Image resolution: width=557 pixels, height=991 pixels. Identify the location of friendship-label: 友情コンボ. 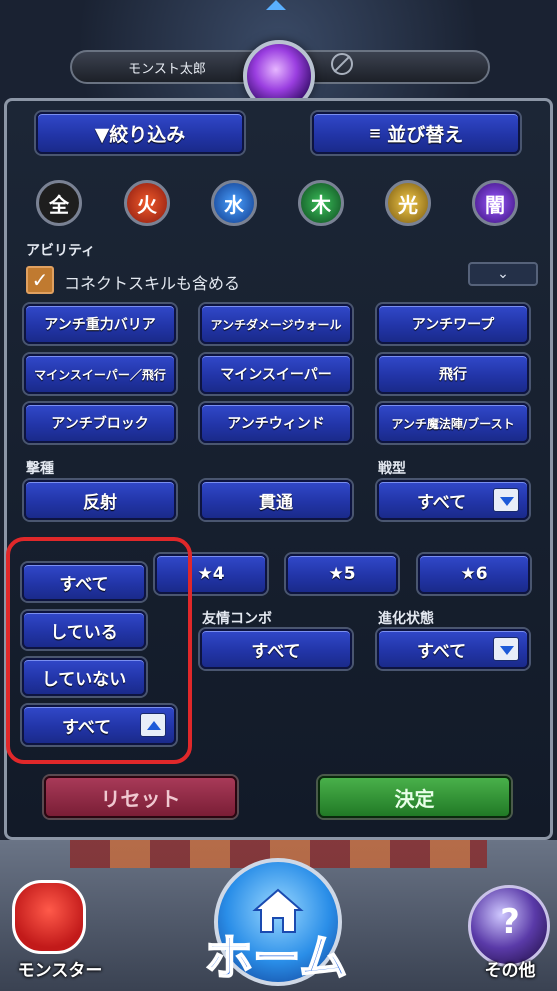
(237, 619).